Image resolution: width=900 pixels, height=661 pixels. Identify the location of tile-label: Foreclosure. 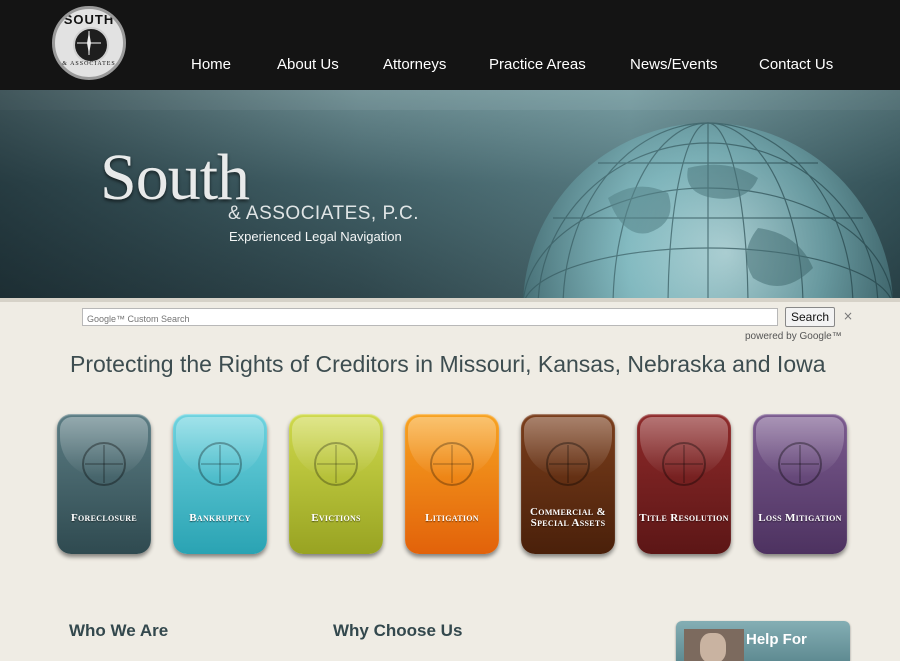
(104, 517).